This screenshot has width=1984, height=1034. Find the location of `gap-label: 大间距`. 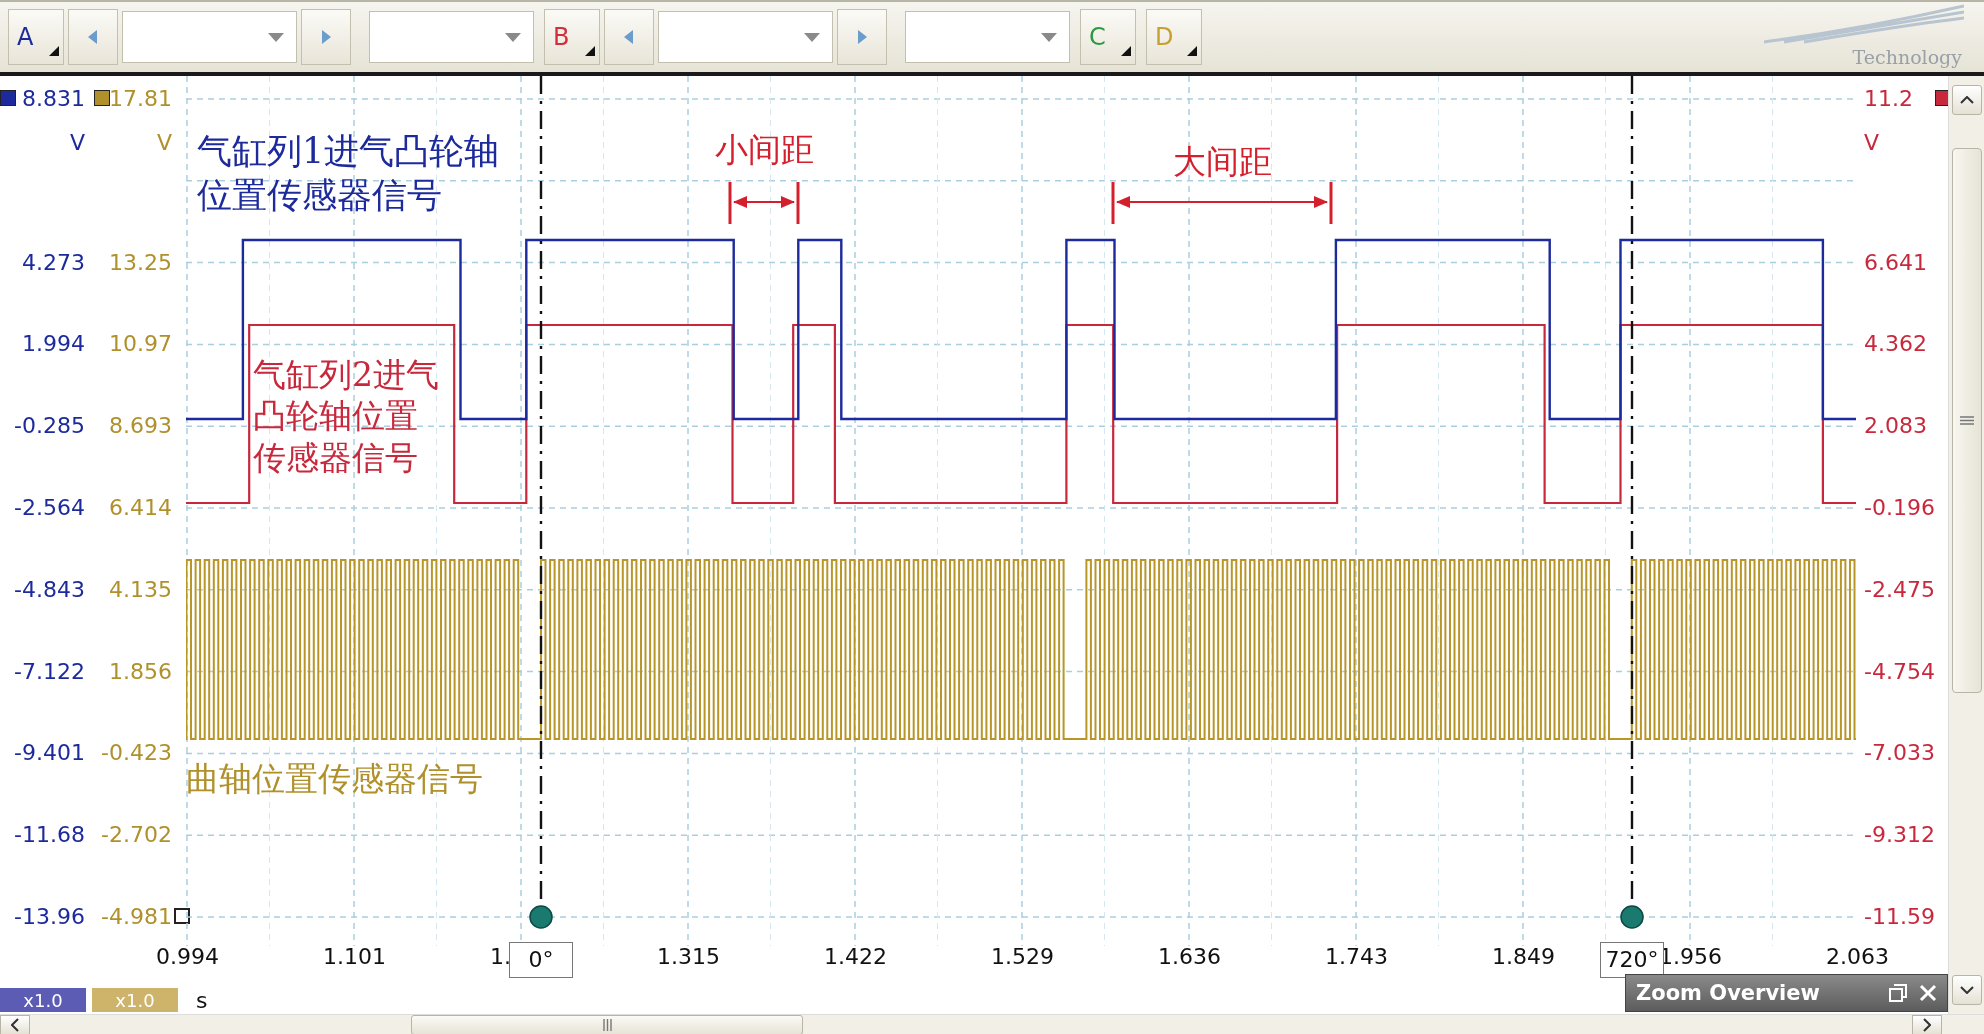

gap-label: 大间距 is located at coordinates (1222, 162).